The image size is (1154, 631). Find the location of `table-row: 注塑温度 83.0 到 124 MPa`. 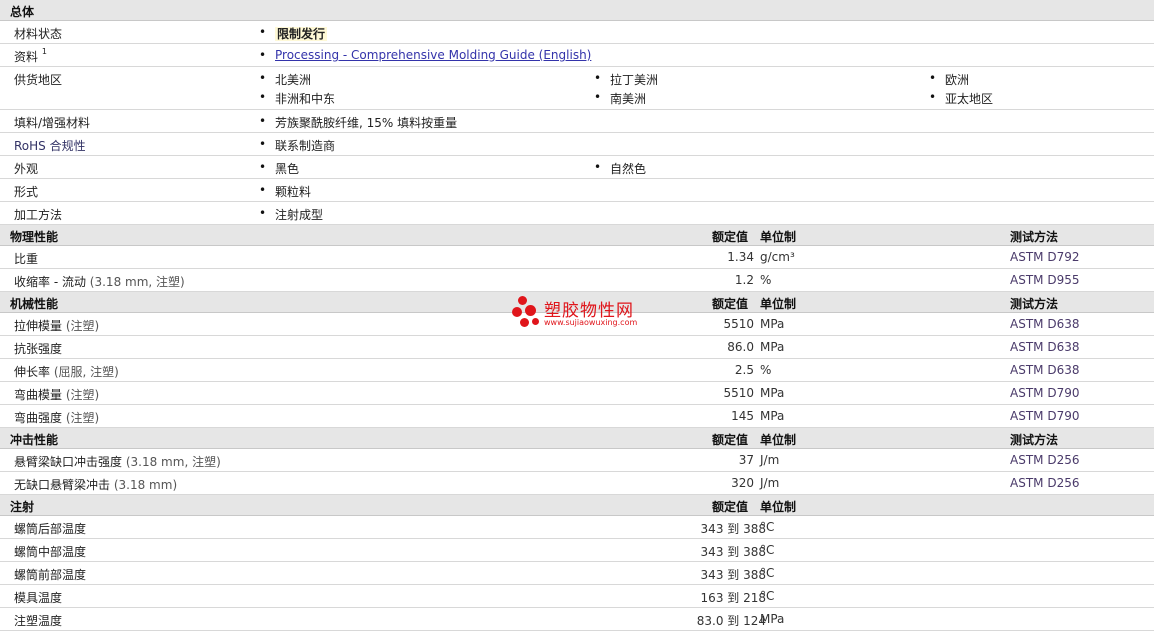

table-row: 注塑温度 83.0 到 124 MPa is located at coordinates (577, 619).